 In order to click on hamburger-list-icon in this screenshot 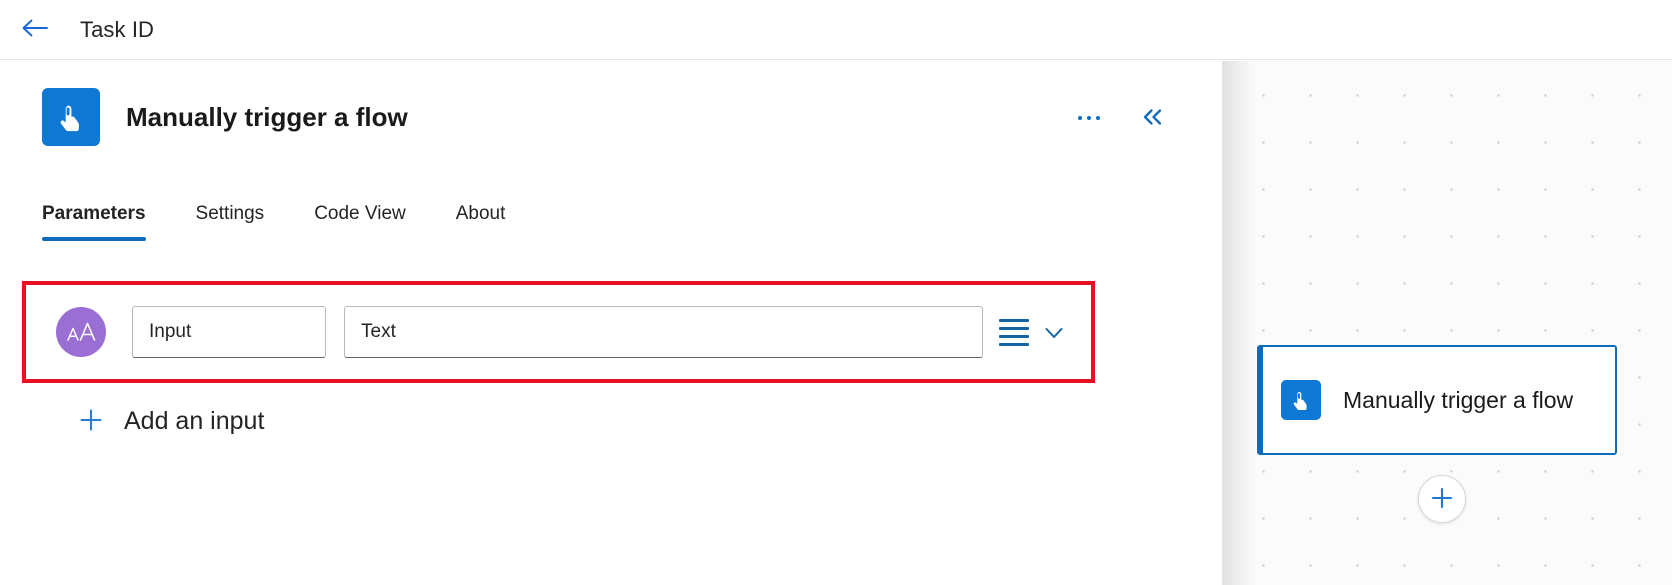, I will do `click(1014, 332)`.